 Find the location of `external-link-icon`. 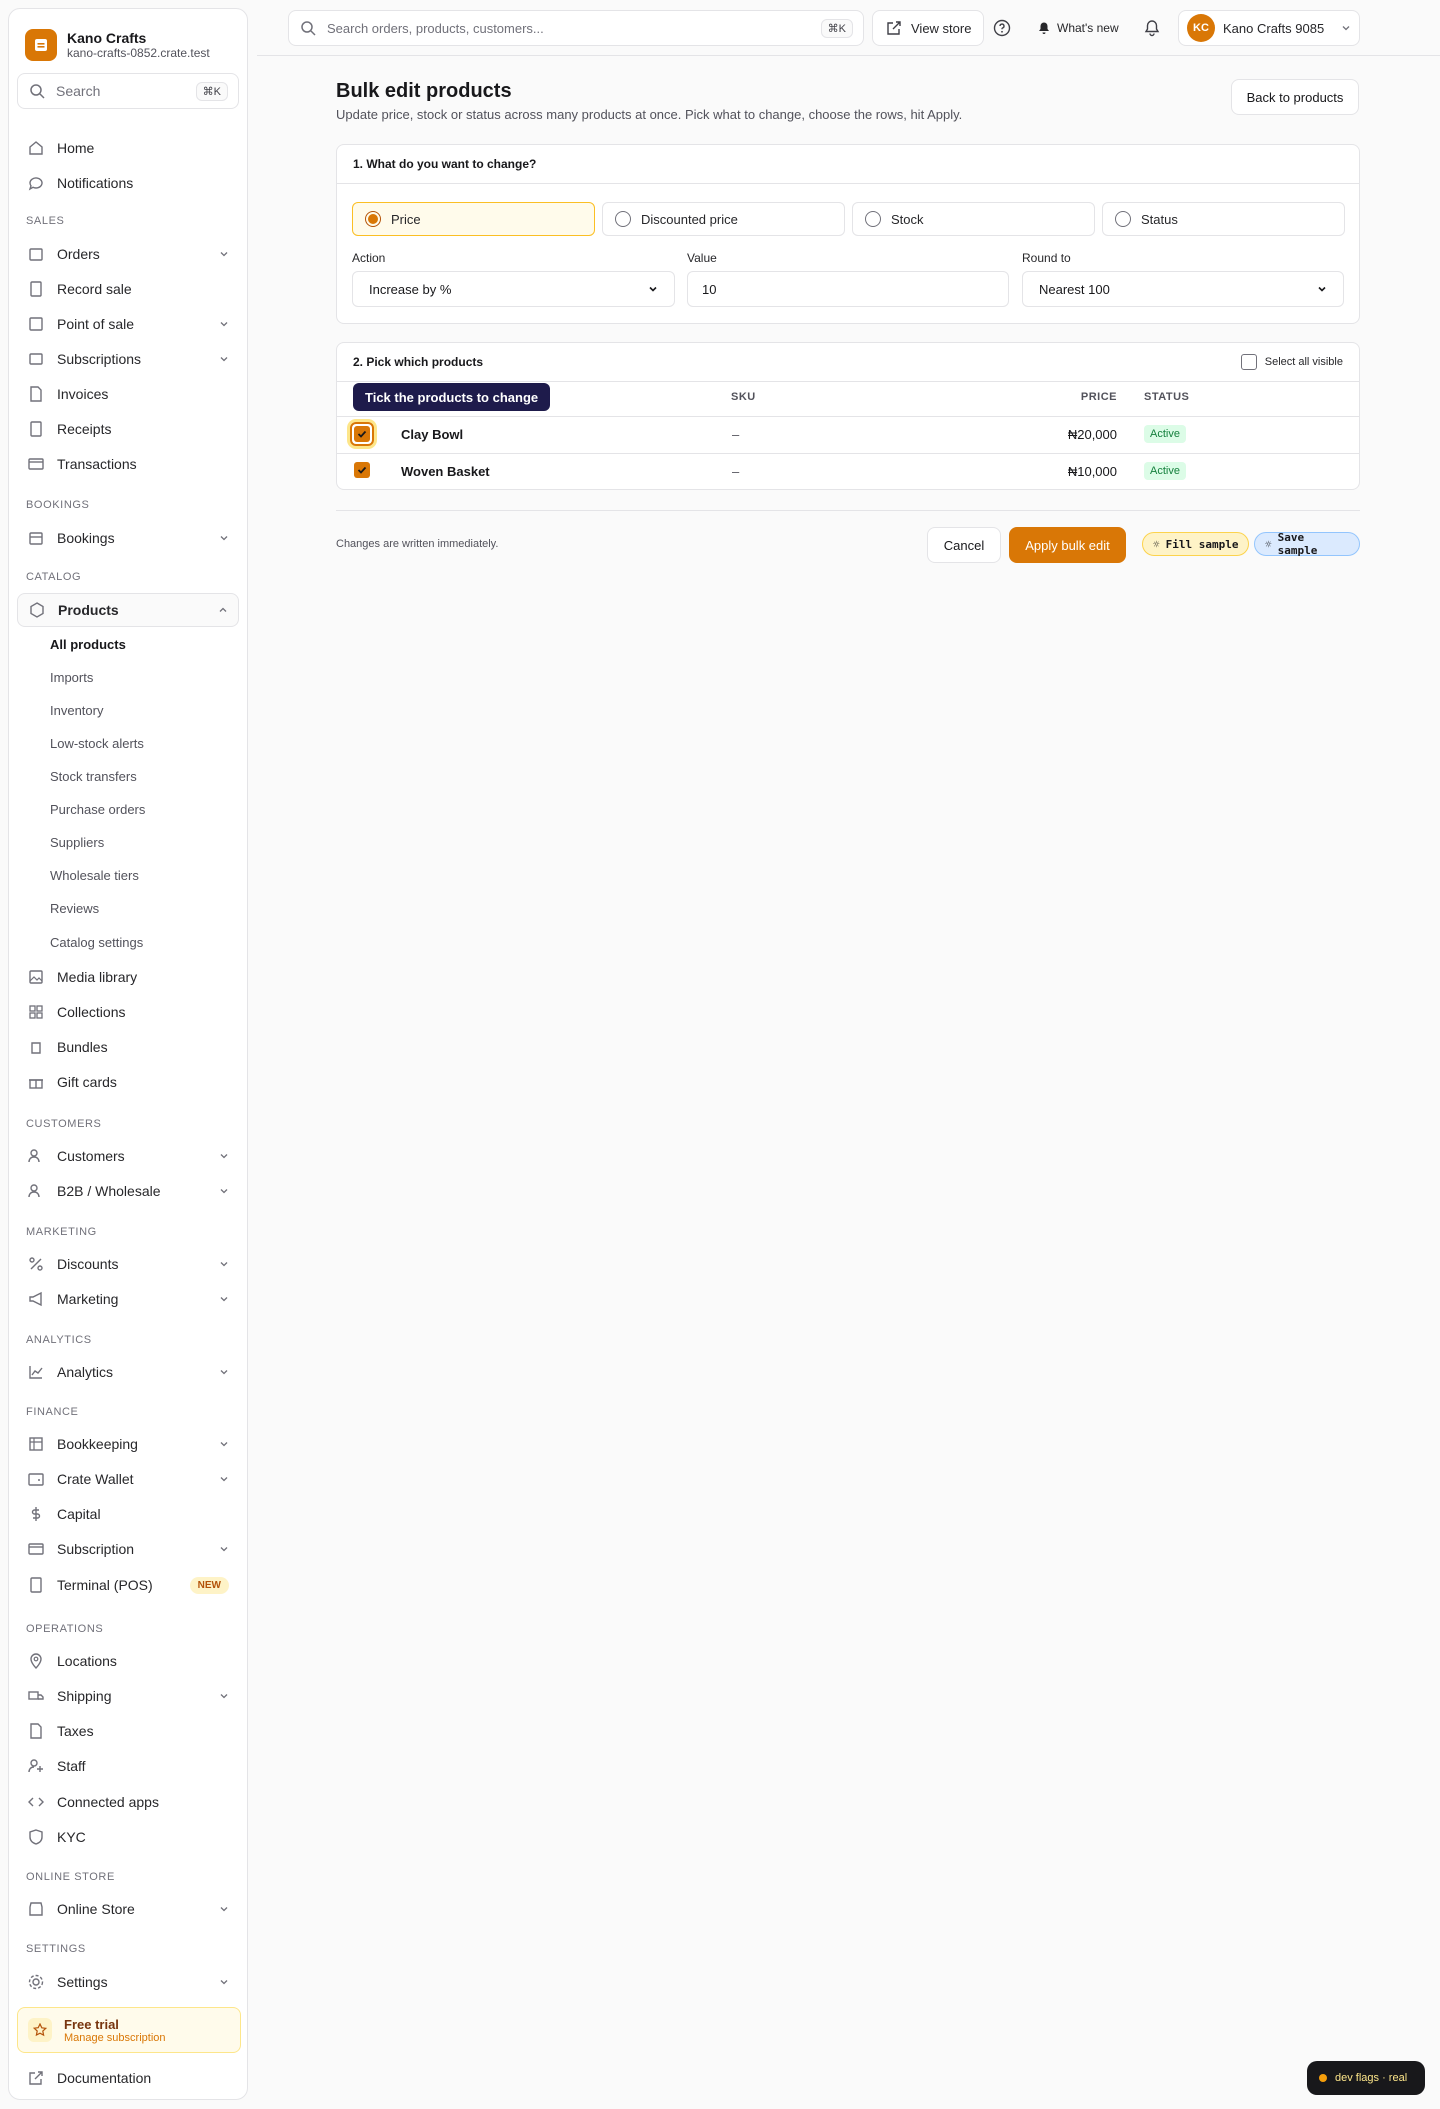

external-link-icon is located at coordinates (36, 2078).